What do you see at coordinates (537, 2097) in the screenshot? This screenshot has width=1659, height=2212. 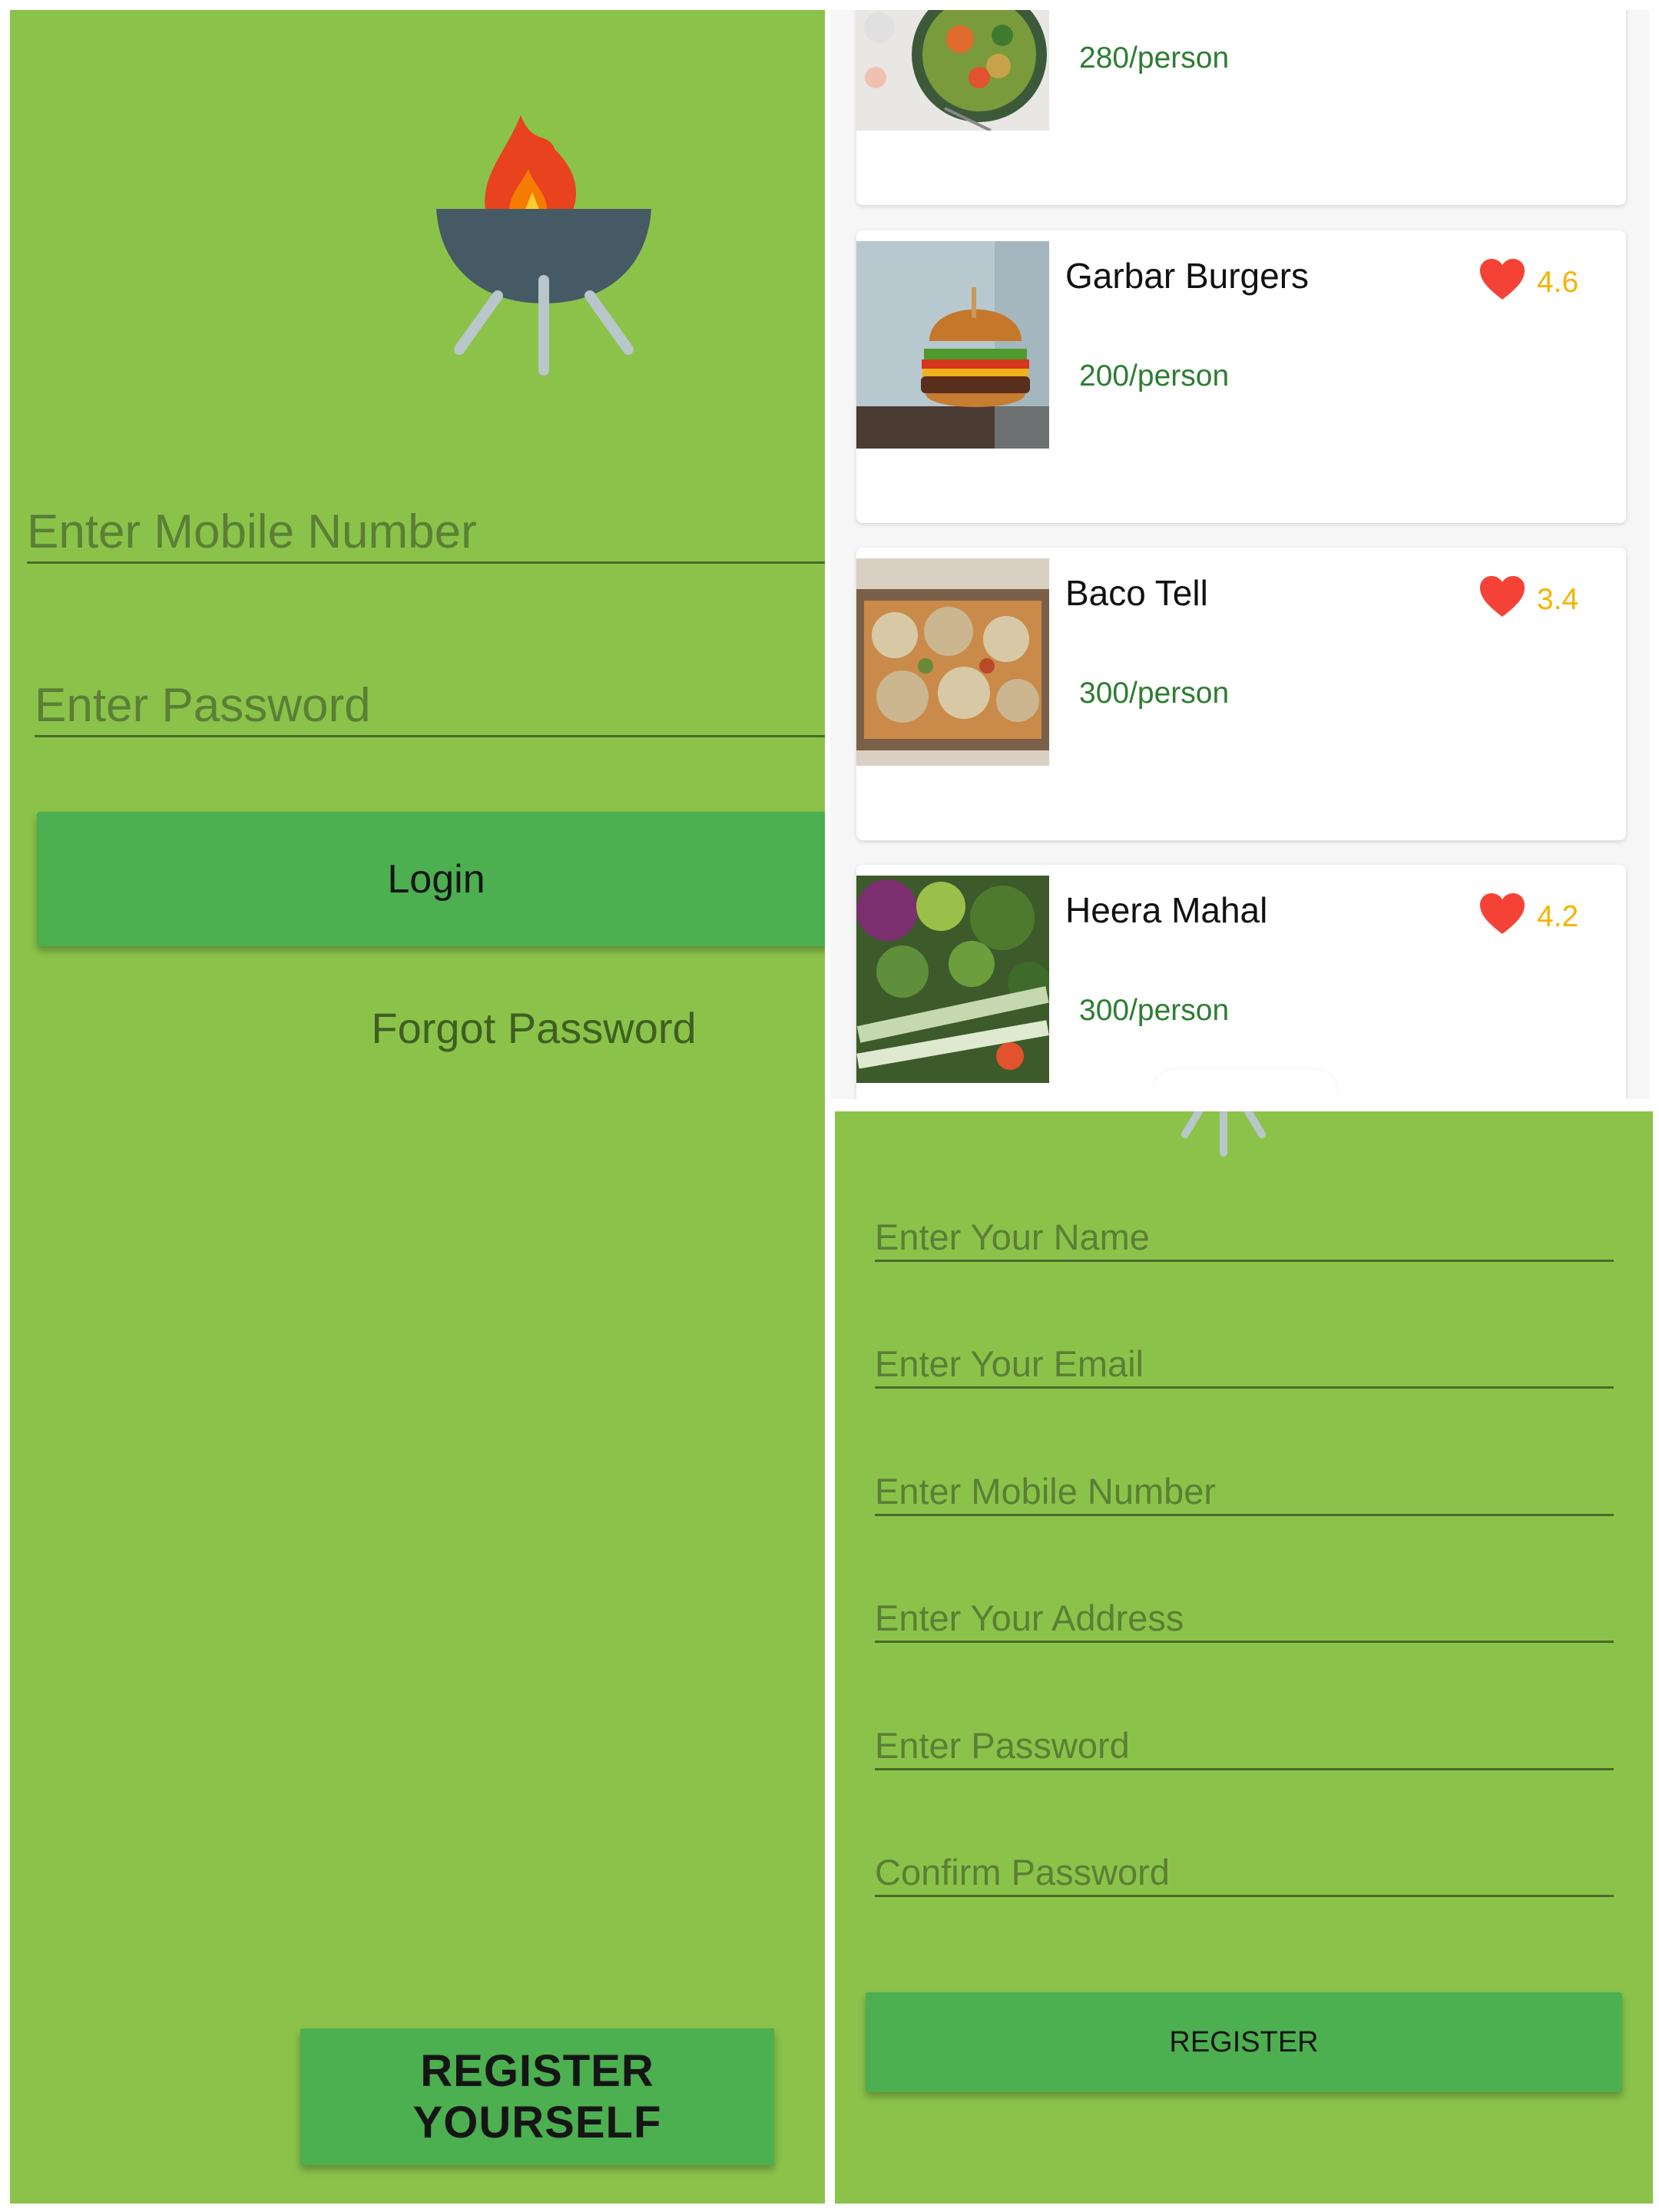 I see `register-yourself-button: REGISTER YOURSELF` at bounding box center [537, 2097].